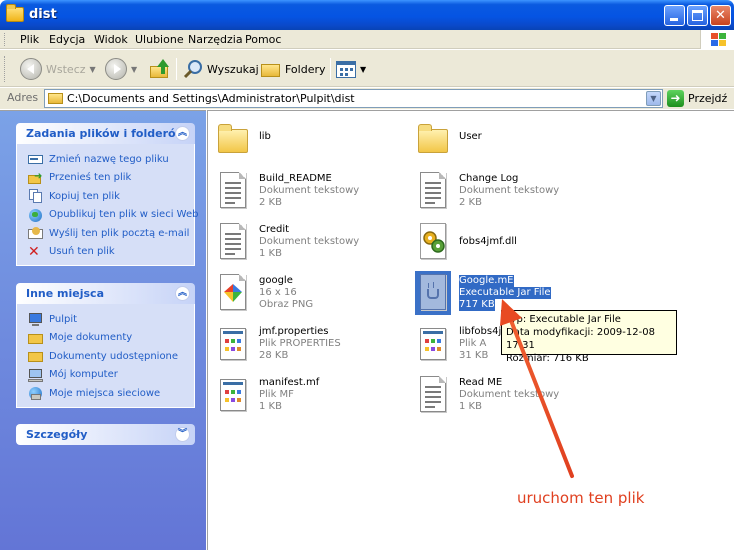 Image resolution: width=734 pixels, height=550 pixels. What do you see at coordinates (43, 14) in the screenshot?
I see `window-title: dist` at bounding box center [43, 14].